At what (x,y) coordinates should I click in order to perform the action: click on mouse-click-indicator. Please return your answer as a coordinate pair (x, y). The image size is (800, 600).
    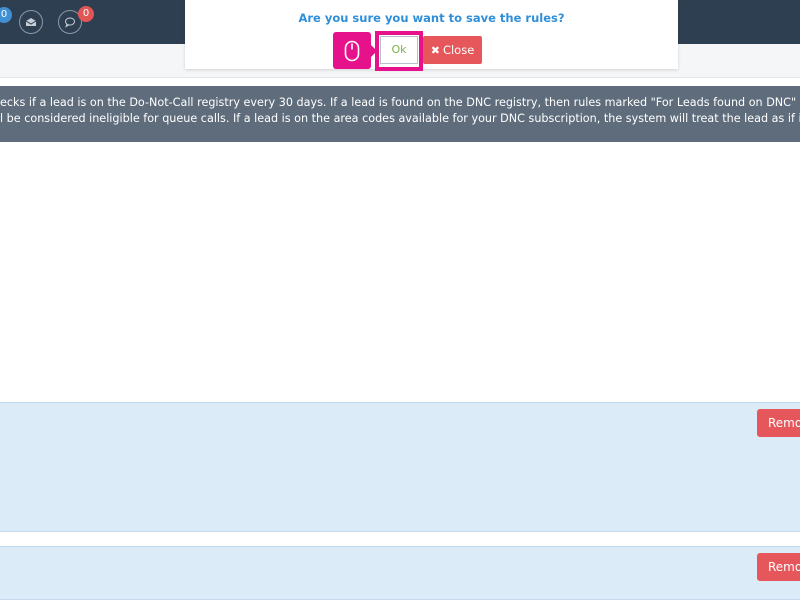
    Looking at the image, I should click on (355, 50).